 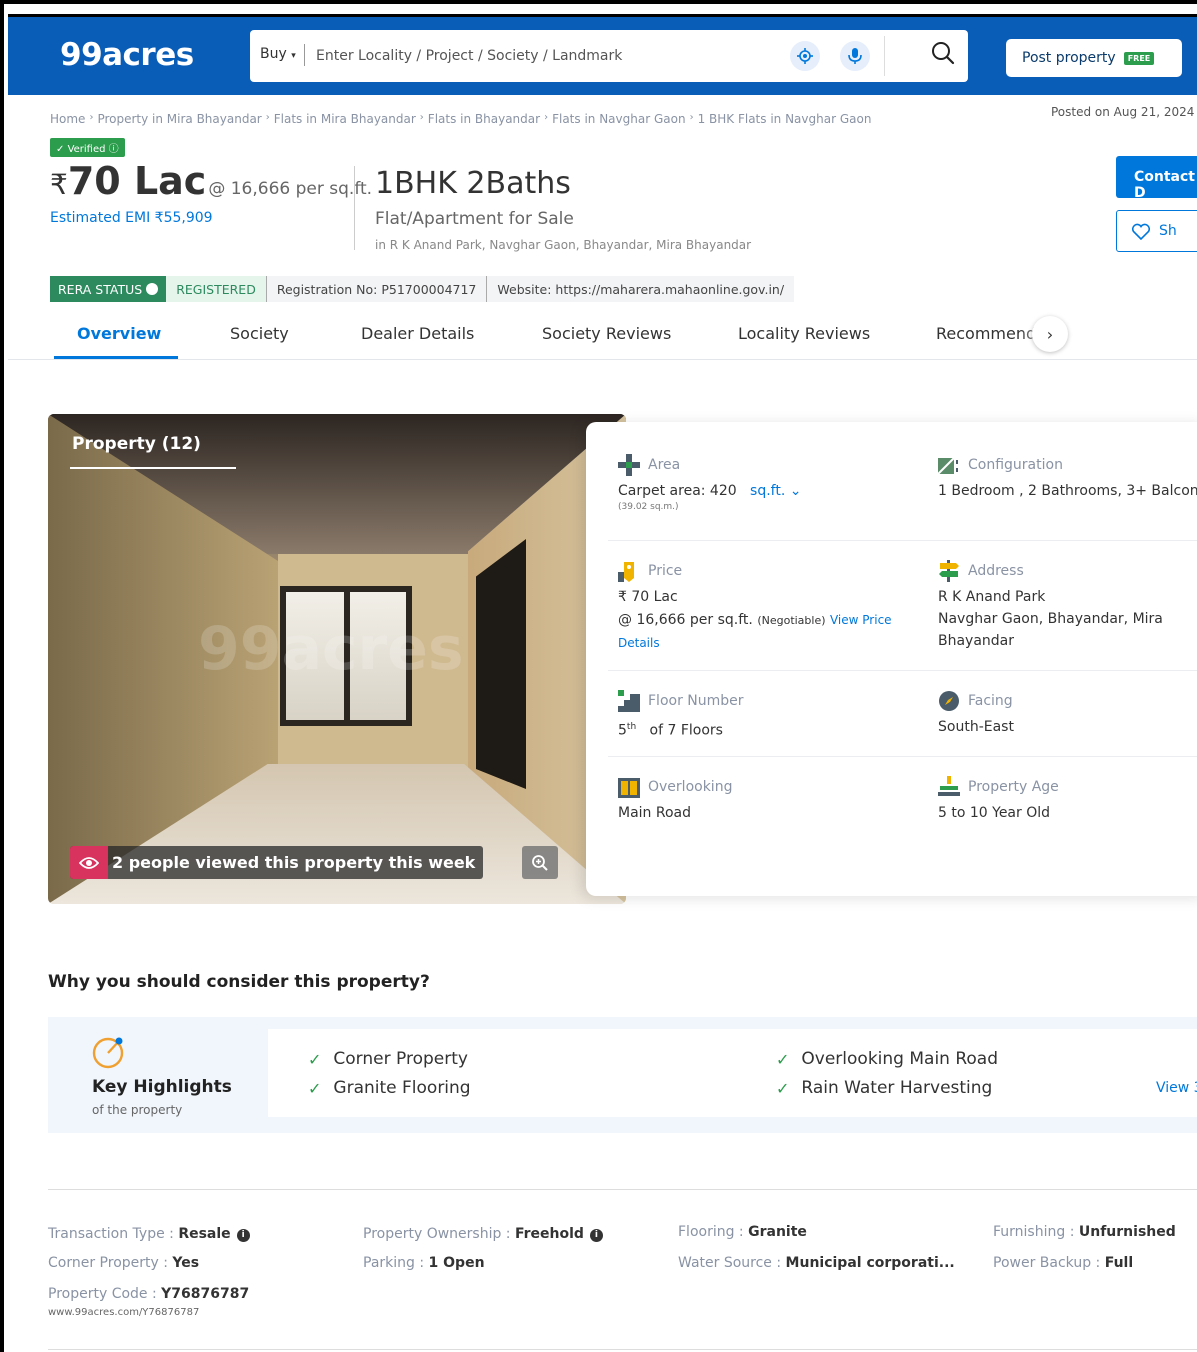 What do you see at coordinates (622, 730) in the screenshot?
I see `floor-number: 5` at bounding box center [622, 730].